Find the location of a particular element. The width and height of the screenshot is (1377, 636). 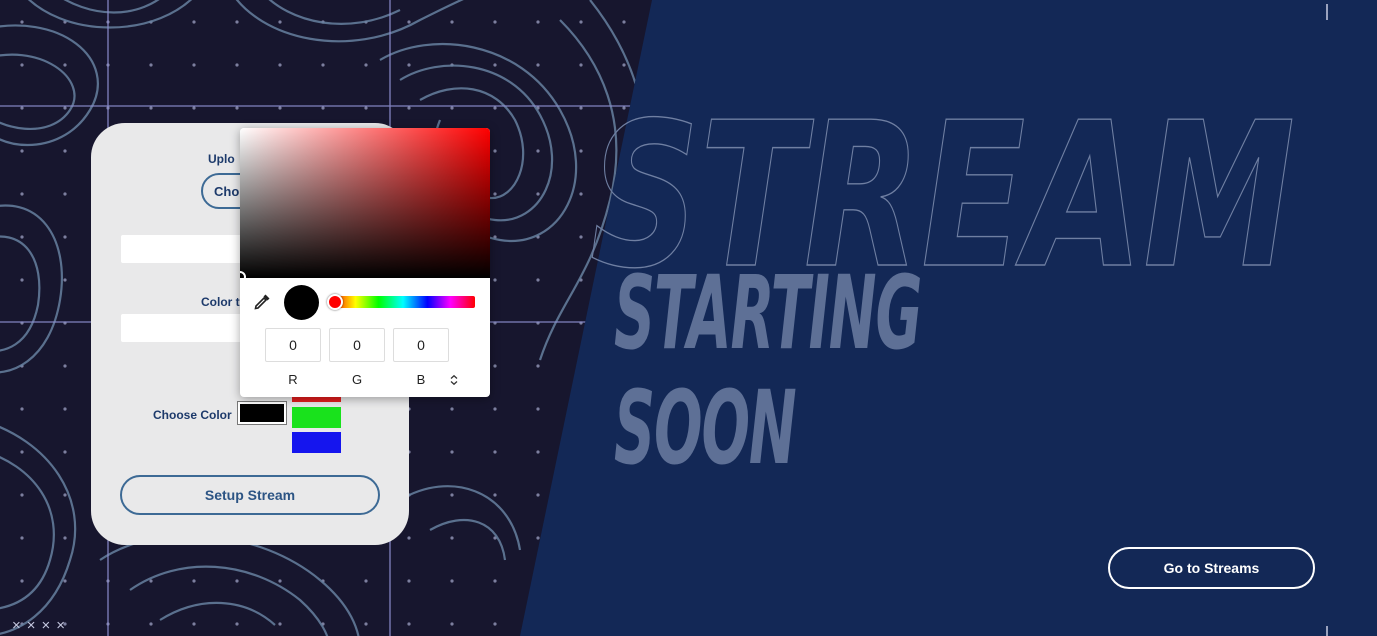

red-value-input is located at coordinates (293, 345).